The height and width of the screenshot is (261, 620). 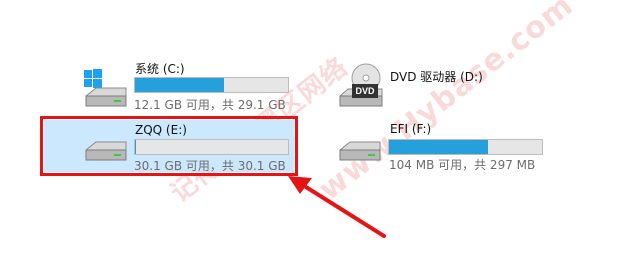 What do you see at coordinates (337, 207) in the screenshot?
I see `annotation-arrow` at bounding box center [337, 207].